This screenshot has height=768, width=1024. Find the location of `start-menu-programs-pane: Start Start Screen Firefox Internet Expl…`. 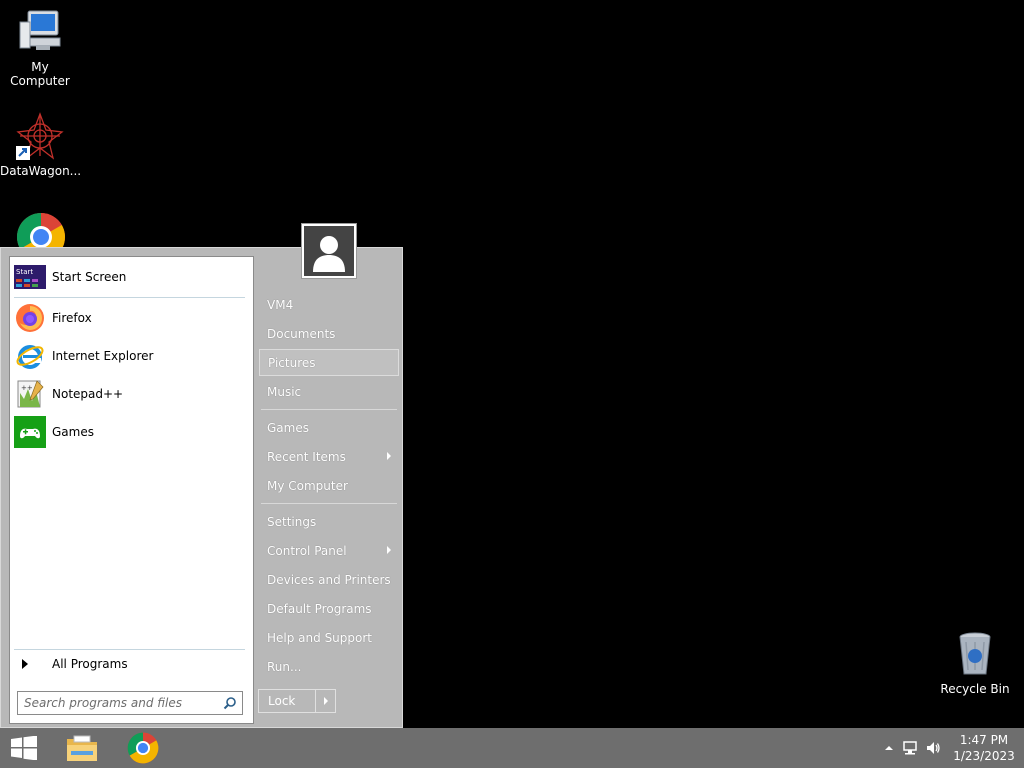

start-menu-programs-pane: Start Start Screen Firefox Internet Expl… is located at coordinates (131, 490).